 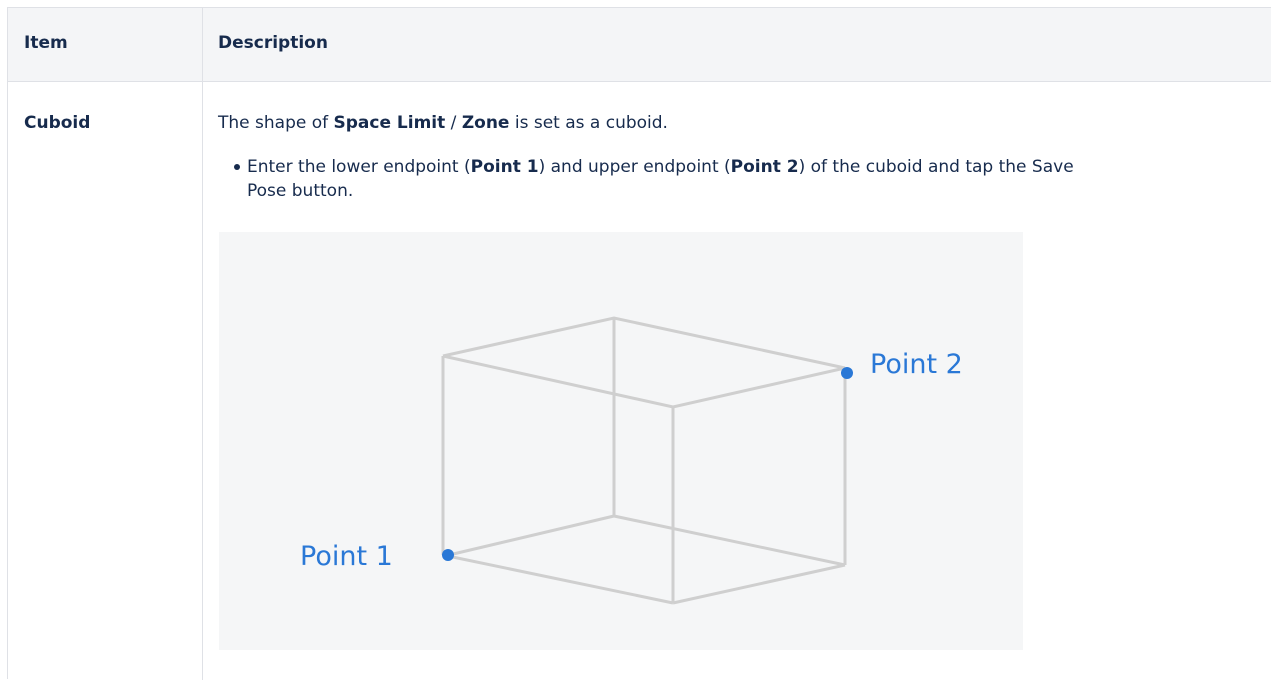 What do you see at coordinates (759, 584) in the screenshot?
I see `cuboid-right-bottom` at bounding box center [759, 584].